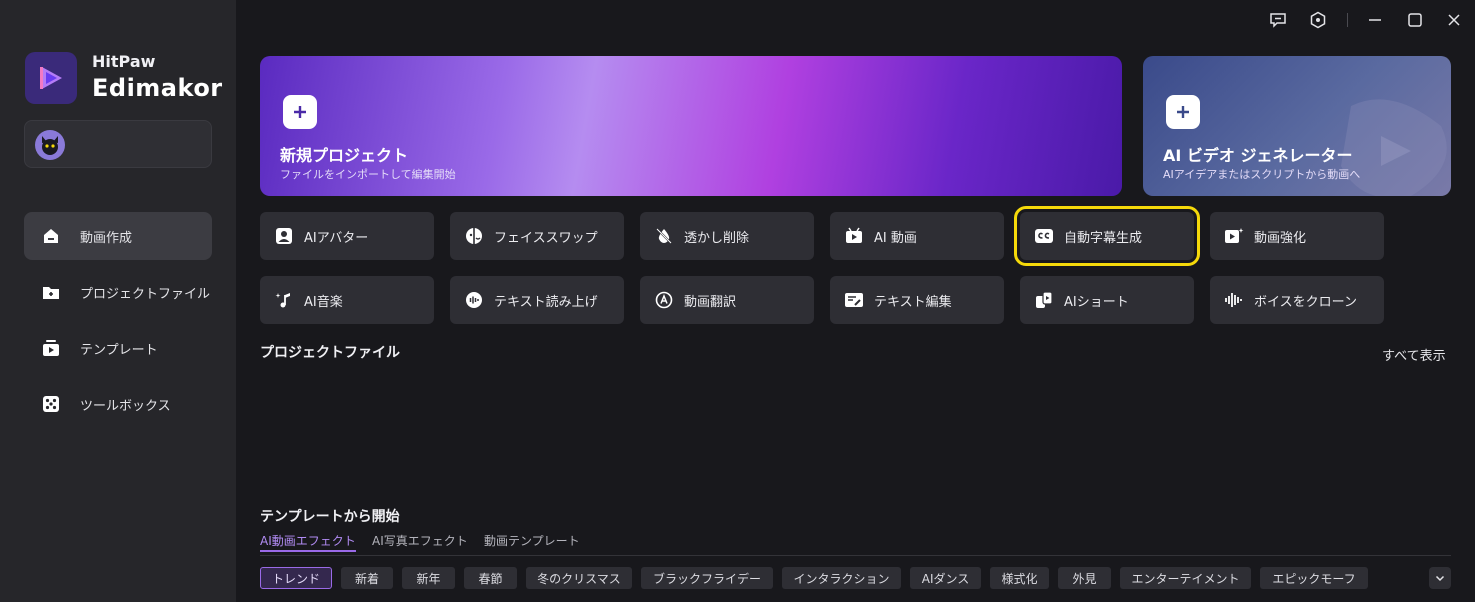 The image size is (1475, 602). What do you see at coordinates (691, 126) in the screenshot?
I see `new-project-card: 新規プロジェクト ファイルをインポートして編集開始` at bounding box center [691, 126].